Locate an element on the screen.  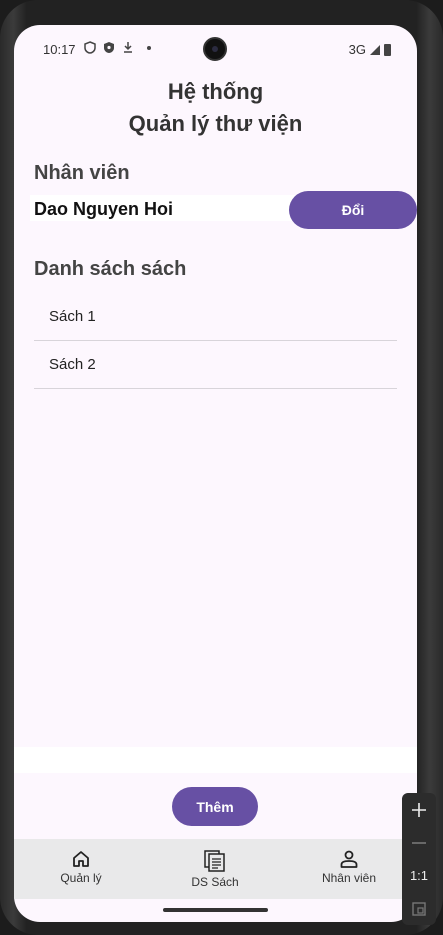
zoom-in-button is located at coordinates (419, 809).